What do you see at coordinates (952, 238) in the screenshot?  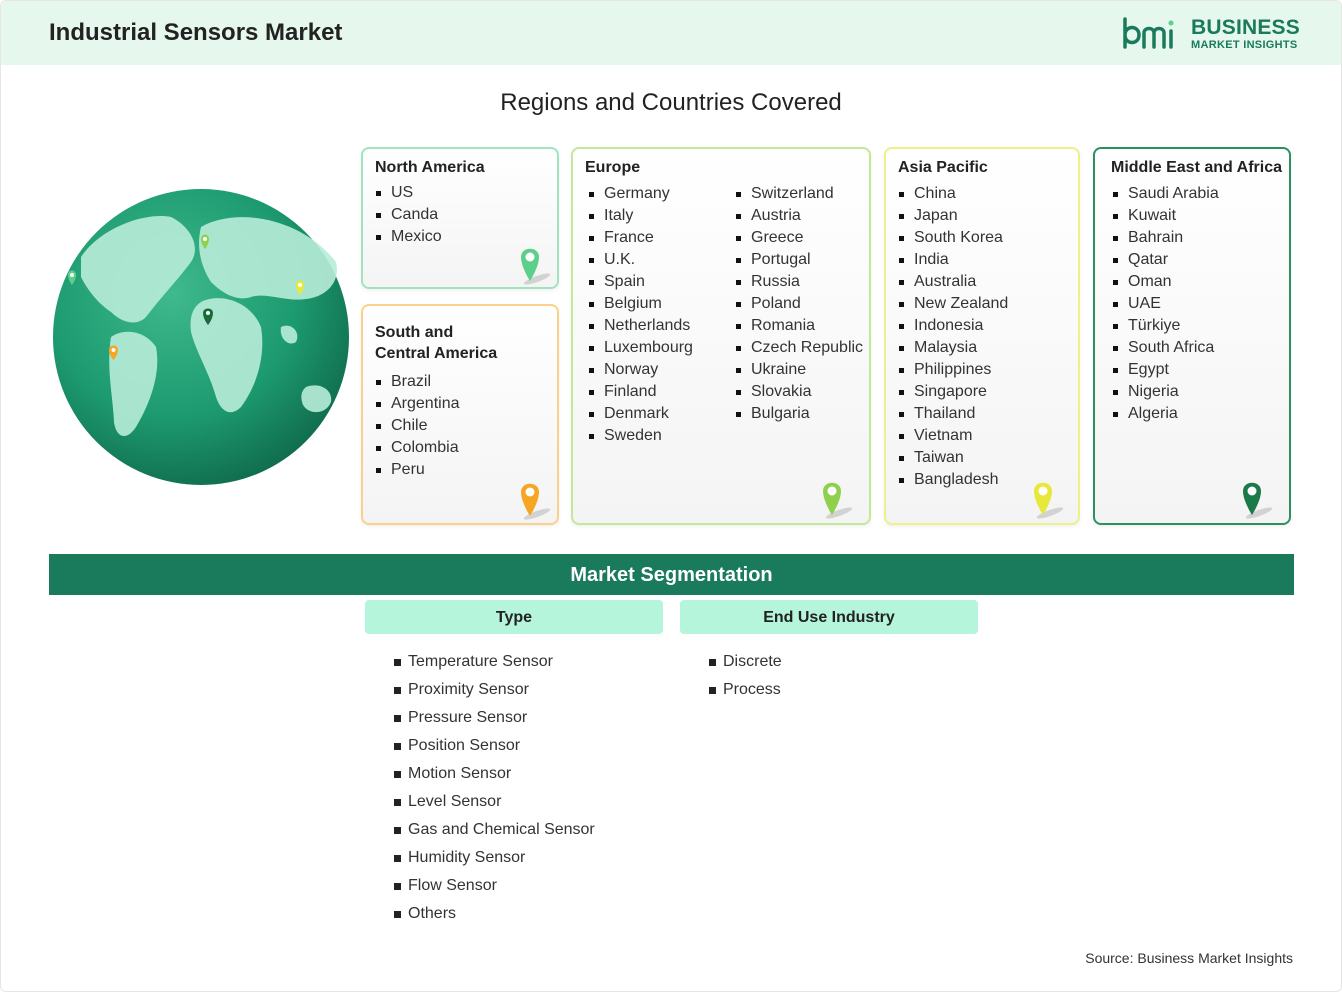 I see `country-item: South Korea` at bounding box center [952, 238].